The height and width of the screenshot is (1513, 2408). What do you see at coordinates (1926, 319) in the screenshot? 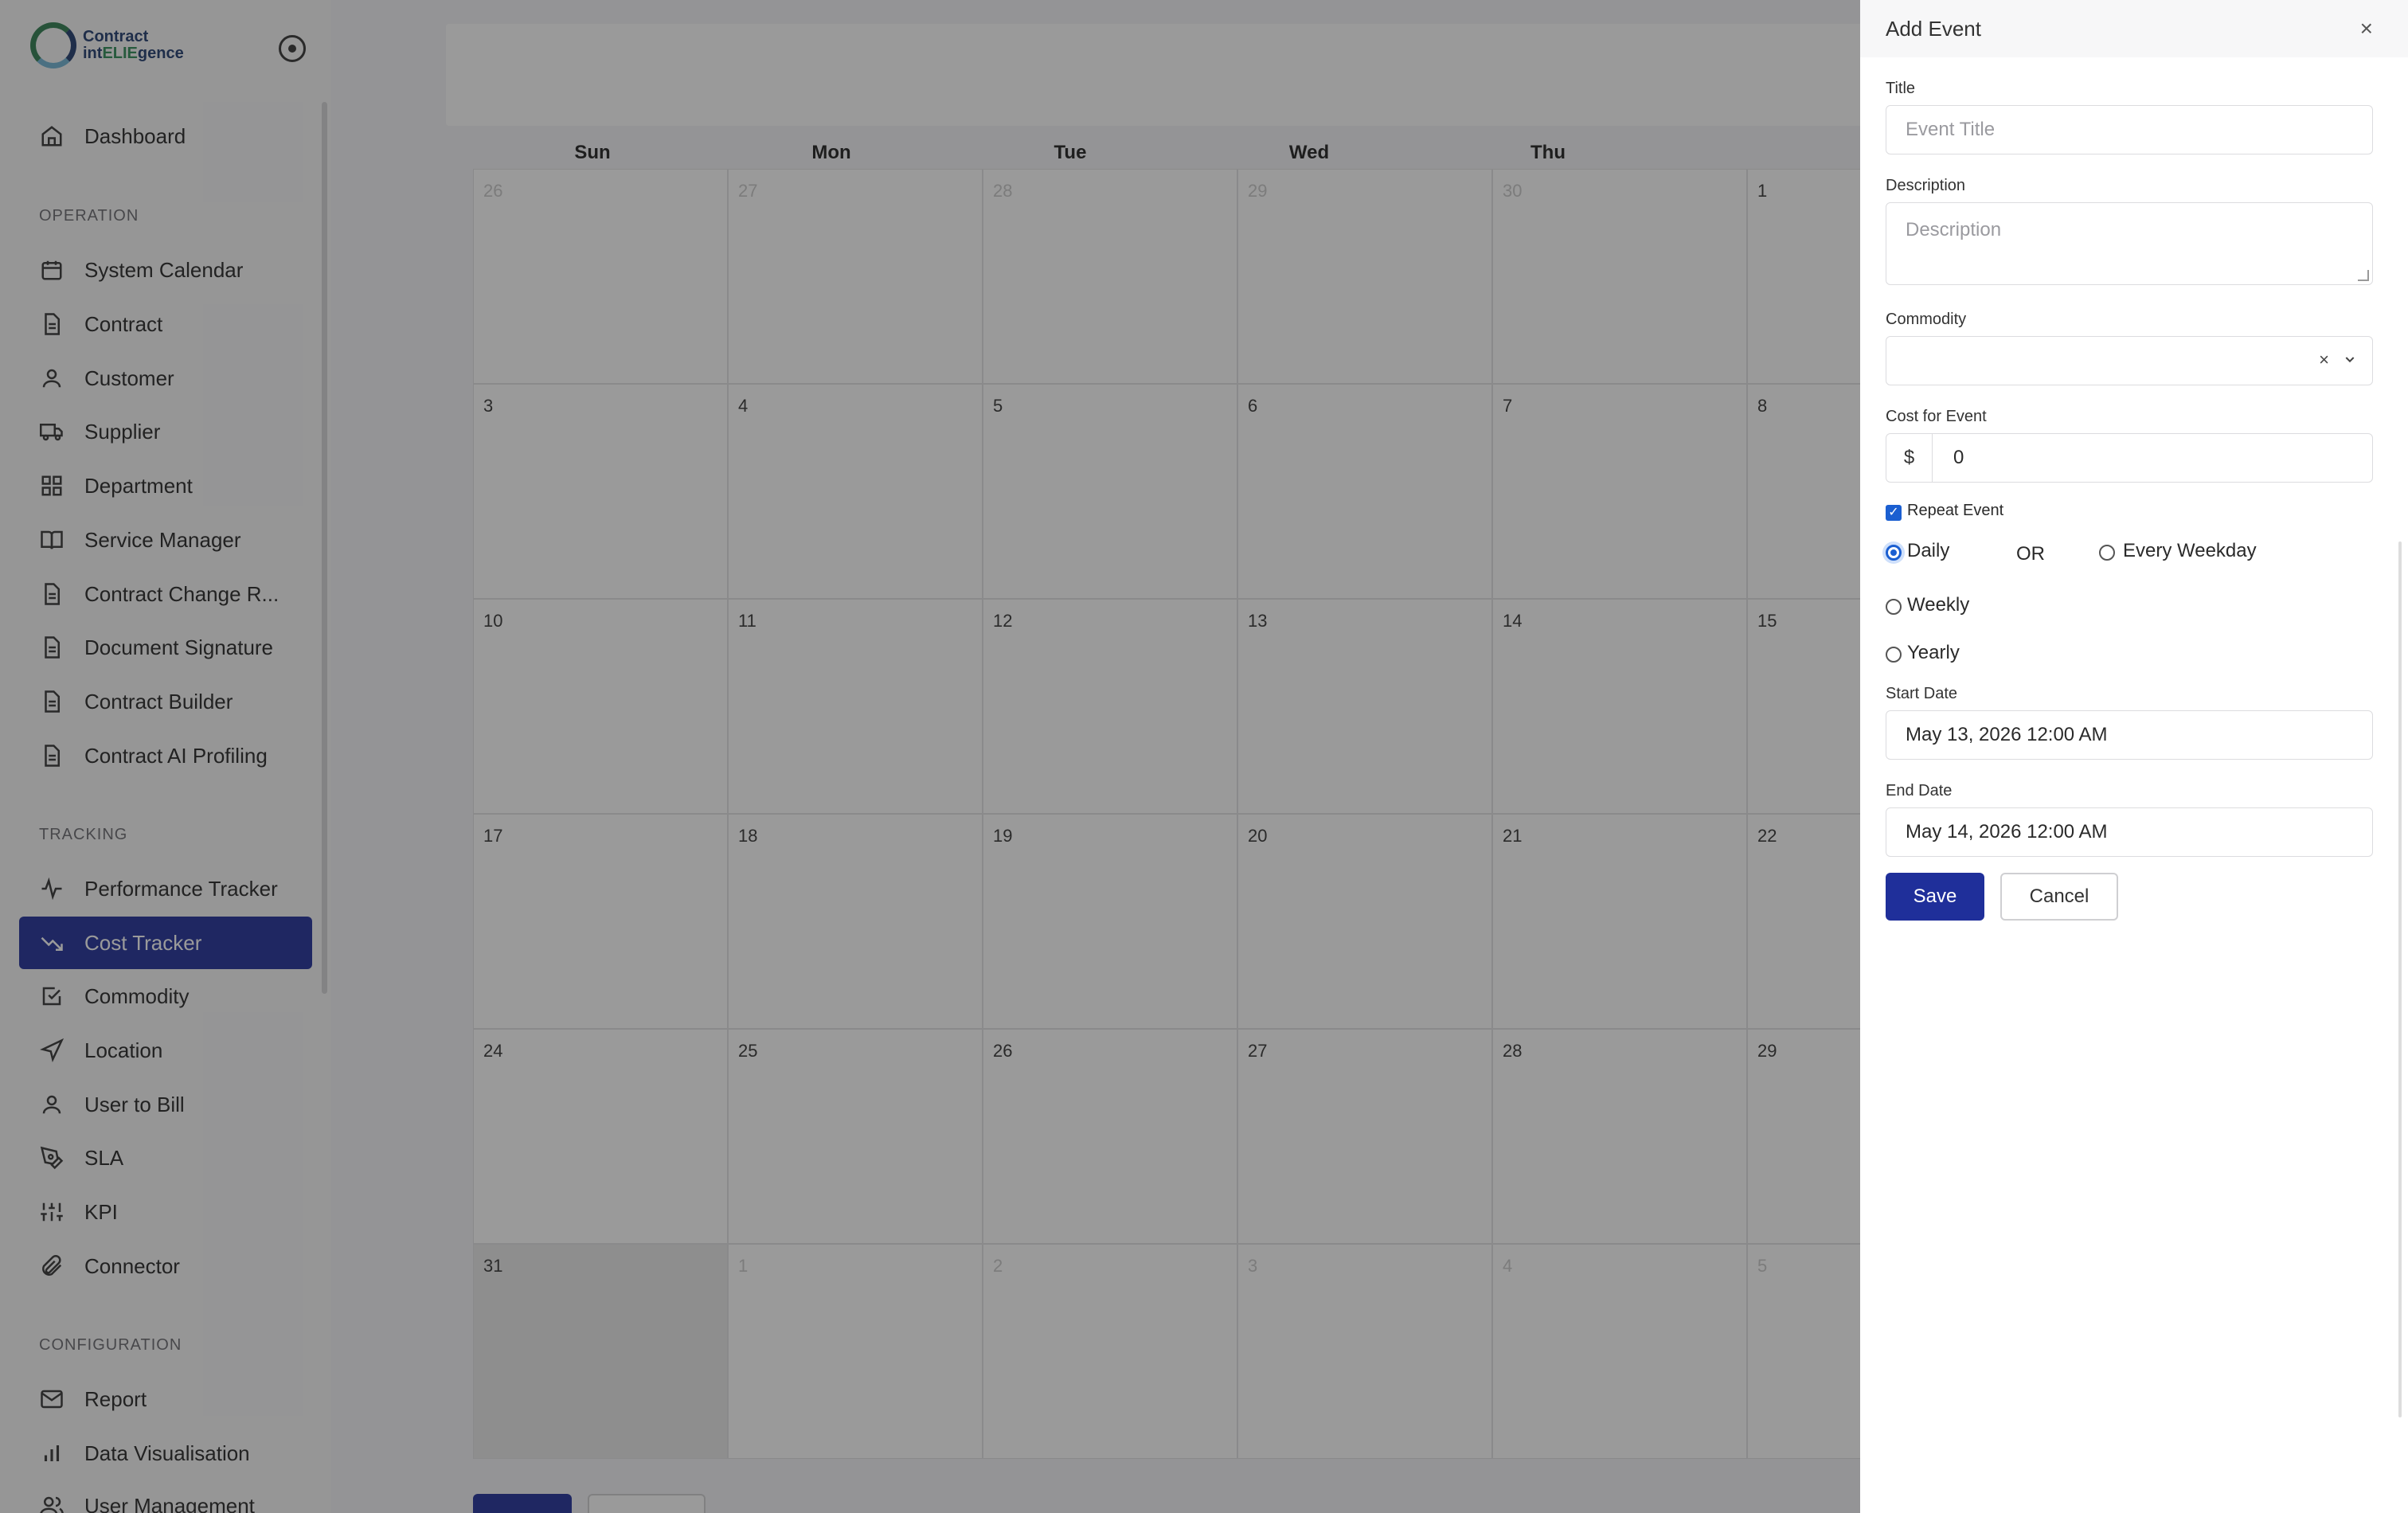
I see `commodity-label: Commodity` at bounding box center [1926, 319].